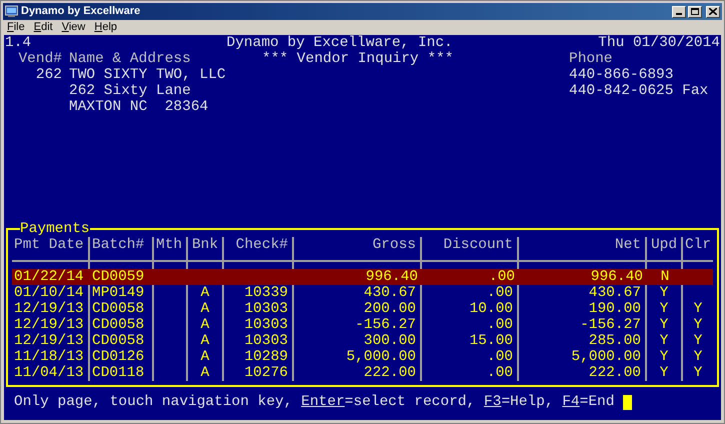  Describe the element at coordinates (80, 12) in the screenshot. I see `window-title: Dynamo by Excellware` at that location.